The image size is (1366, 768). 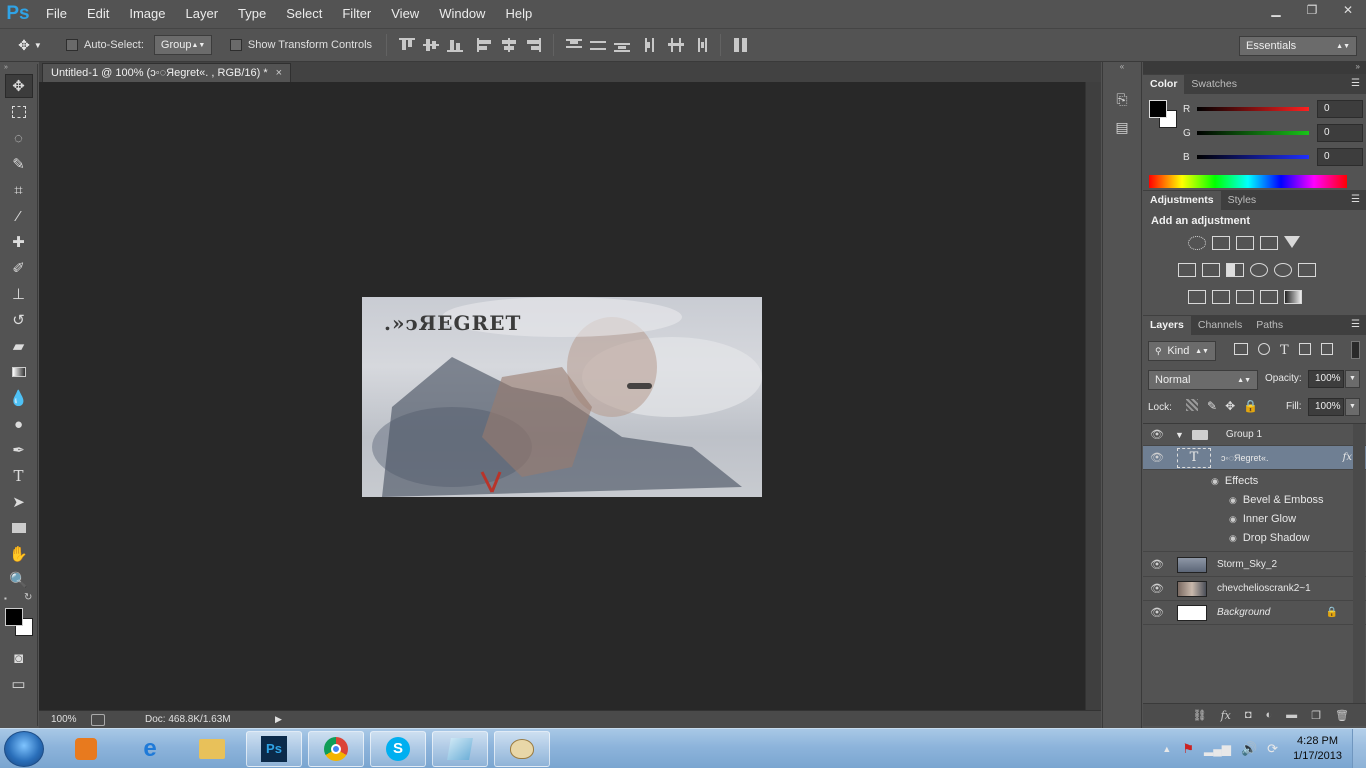 I want to click on type-tool-icon: T, so click(x=19, y=476).